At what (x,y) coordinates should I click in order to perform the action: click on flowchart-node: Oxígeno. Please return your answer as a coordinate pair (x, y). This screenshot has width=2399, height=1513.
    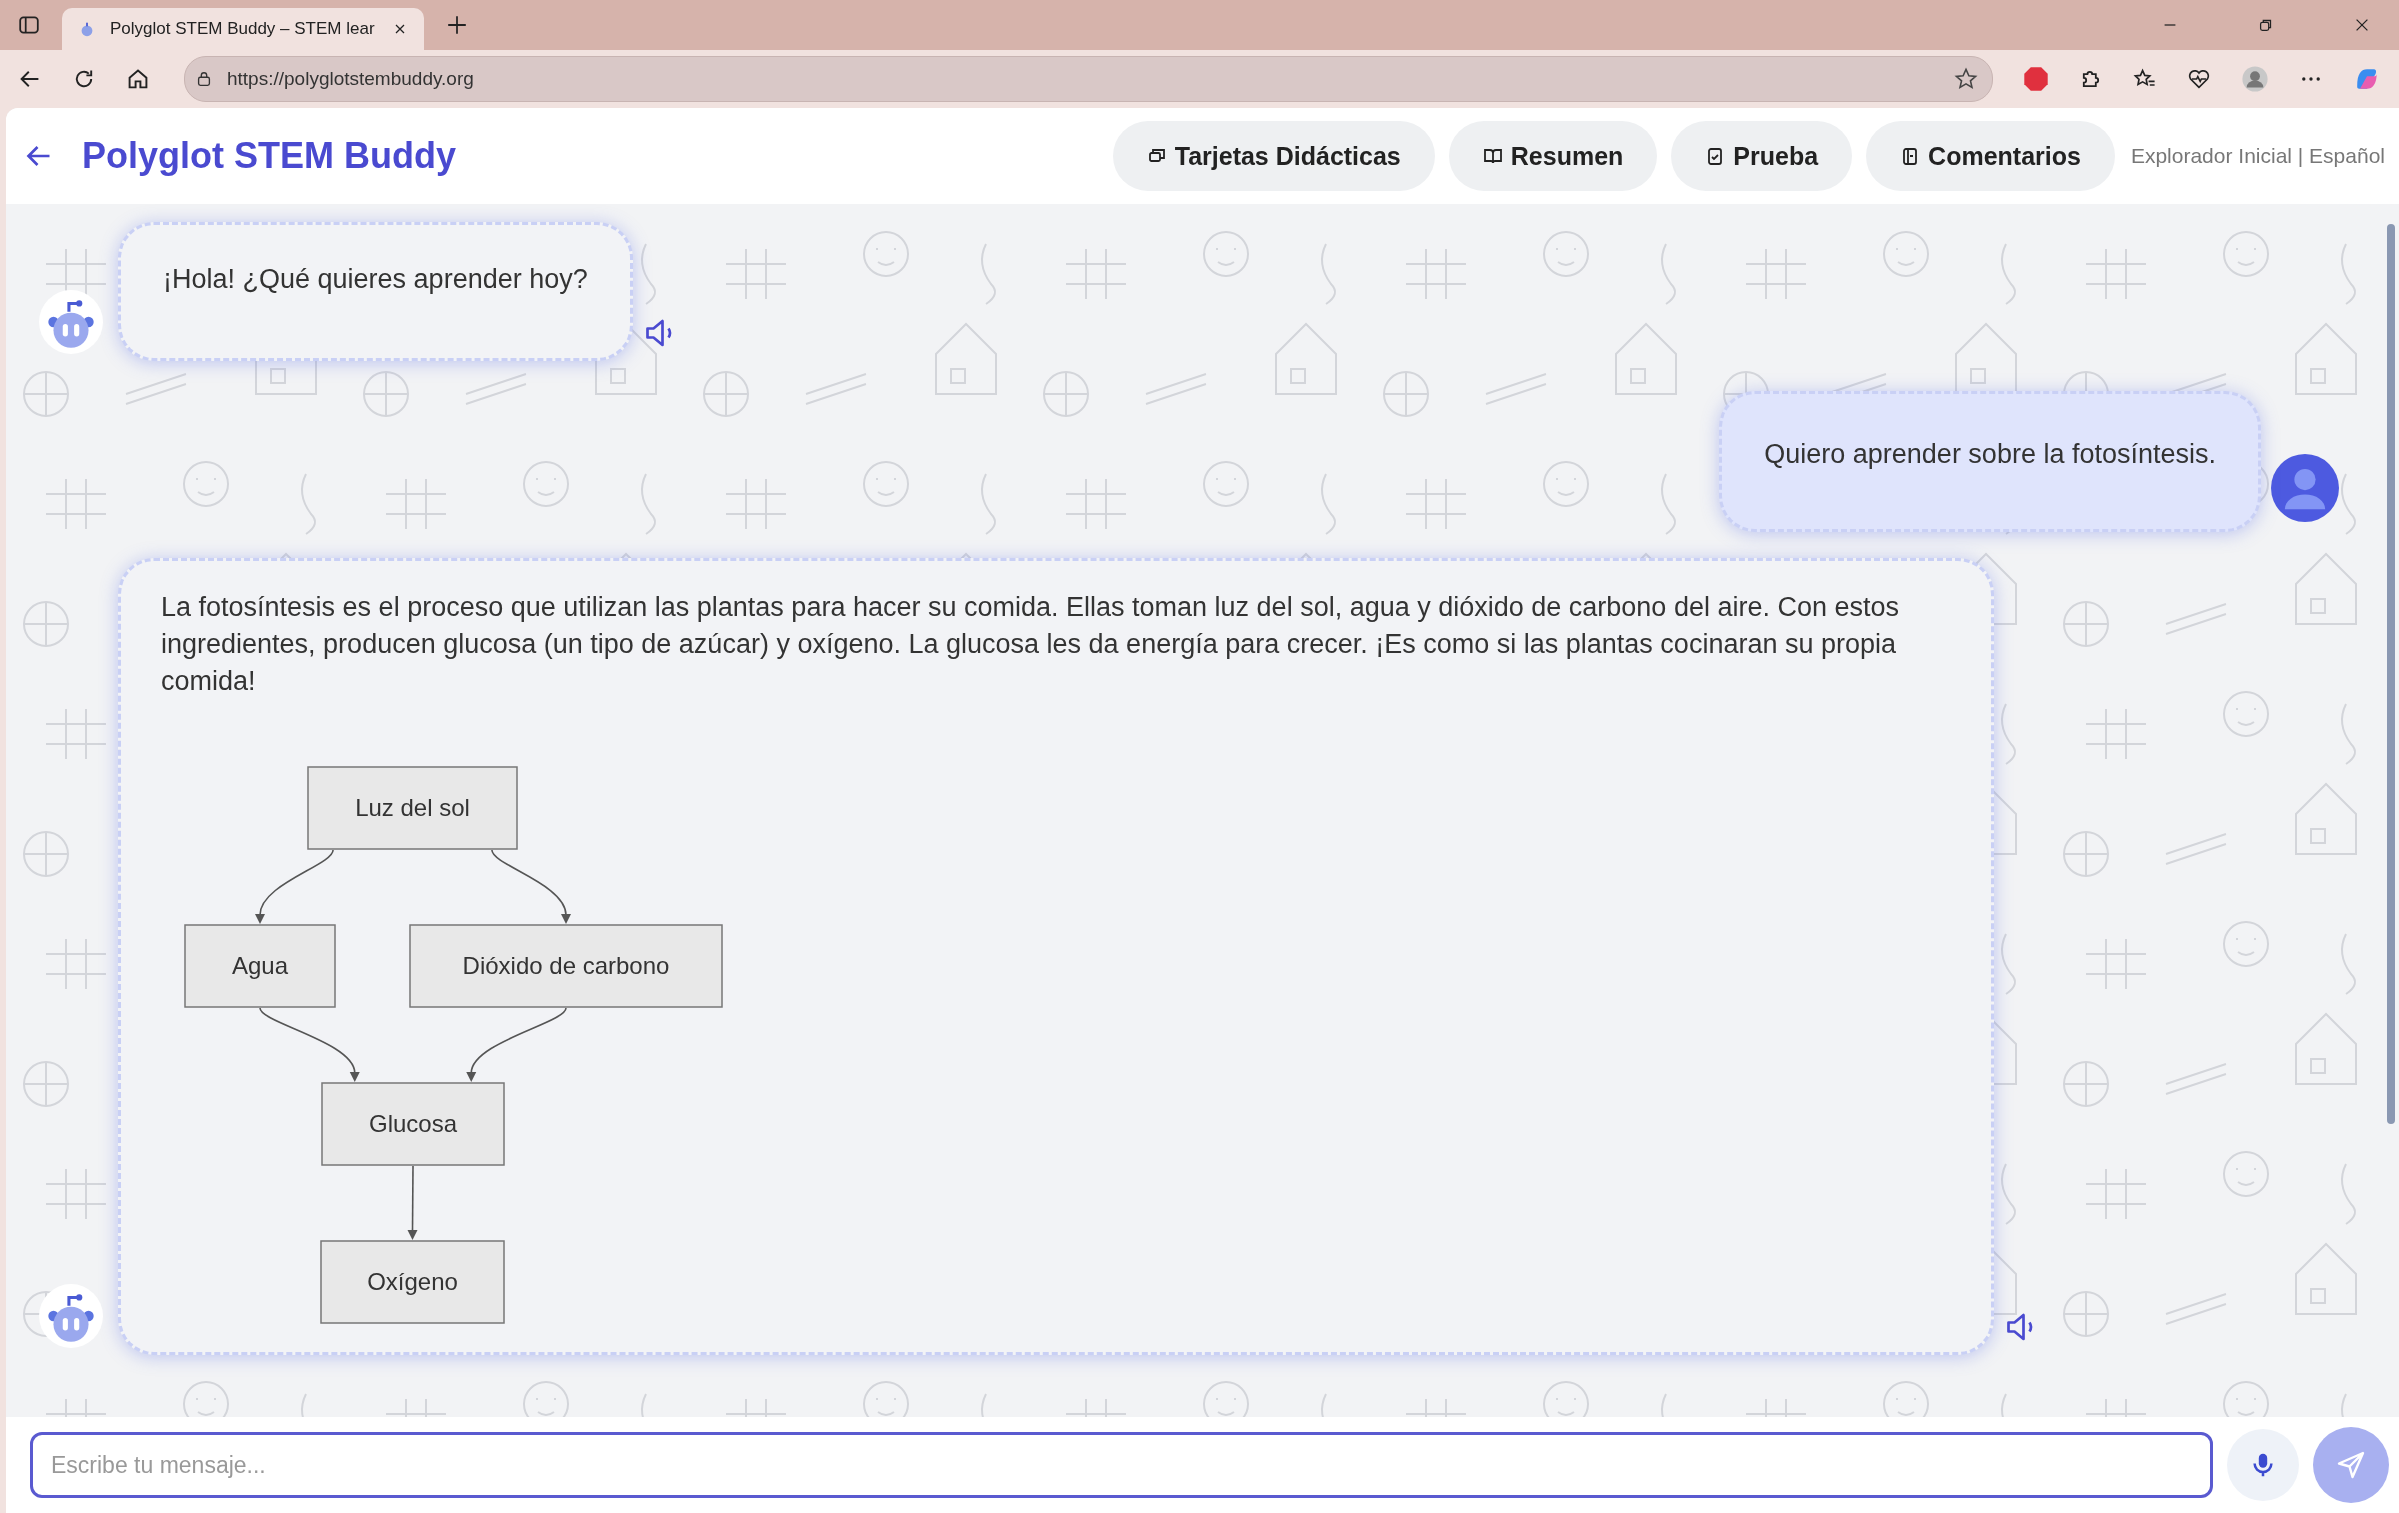
    Looking at the image, I should click on (412, 1282).